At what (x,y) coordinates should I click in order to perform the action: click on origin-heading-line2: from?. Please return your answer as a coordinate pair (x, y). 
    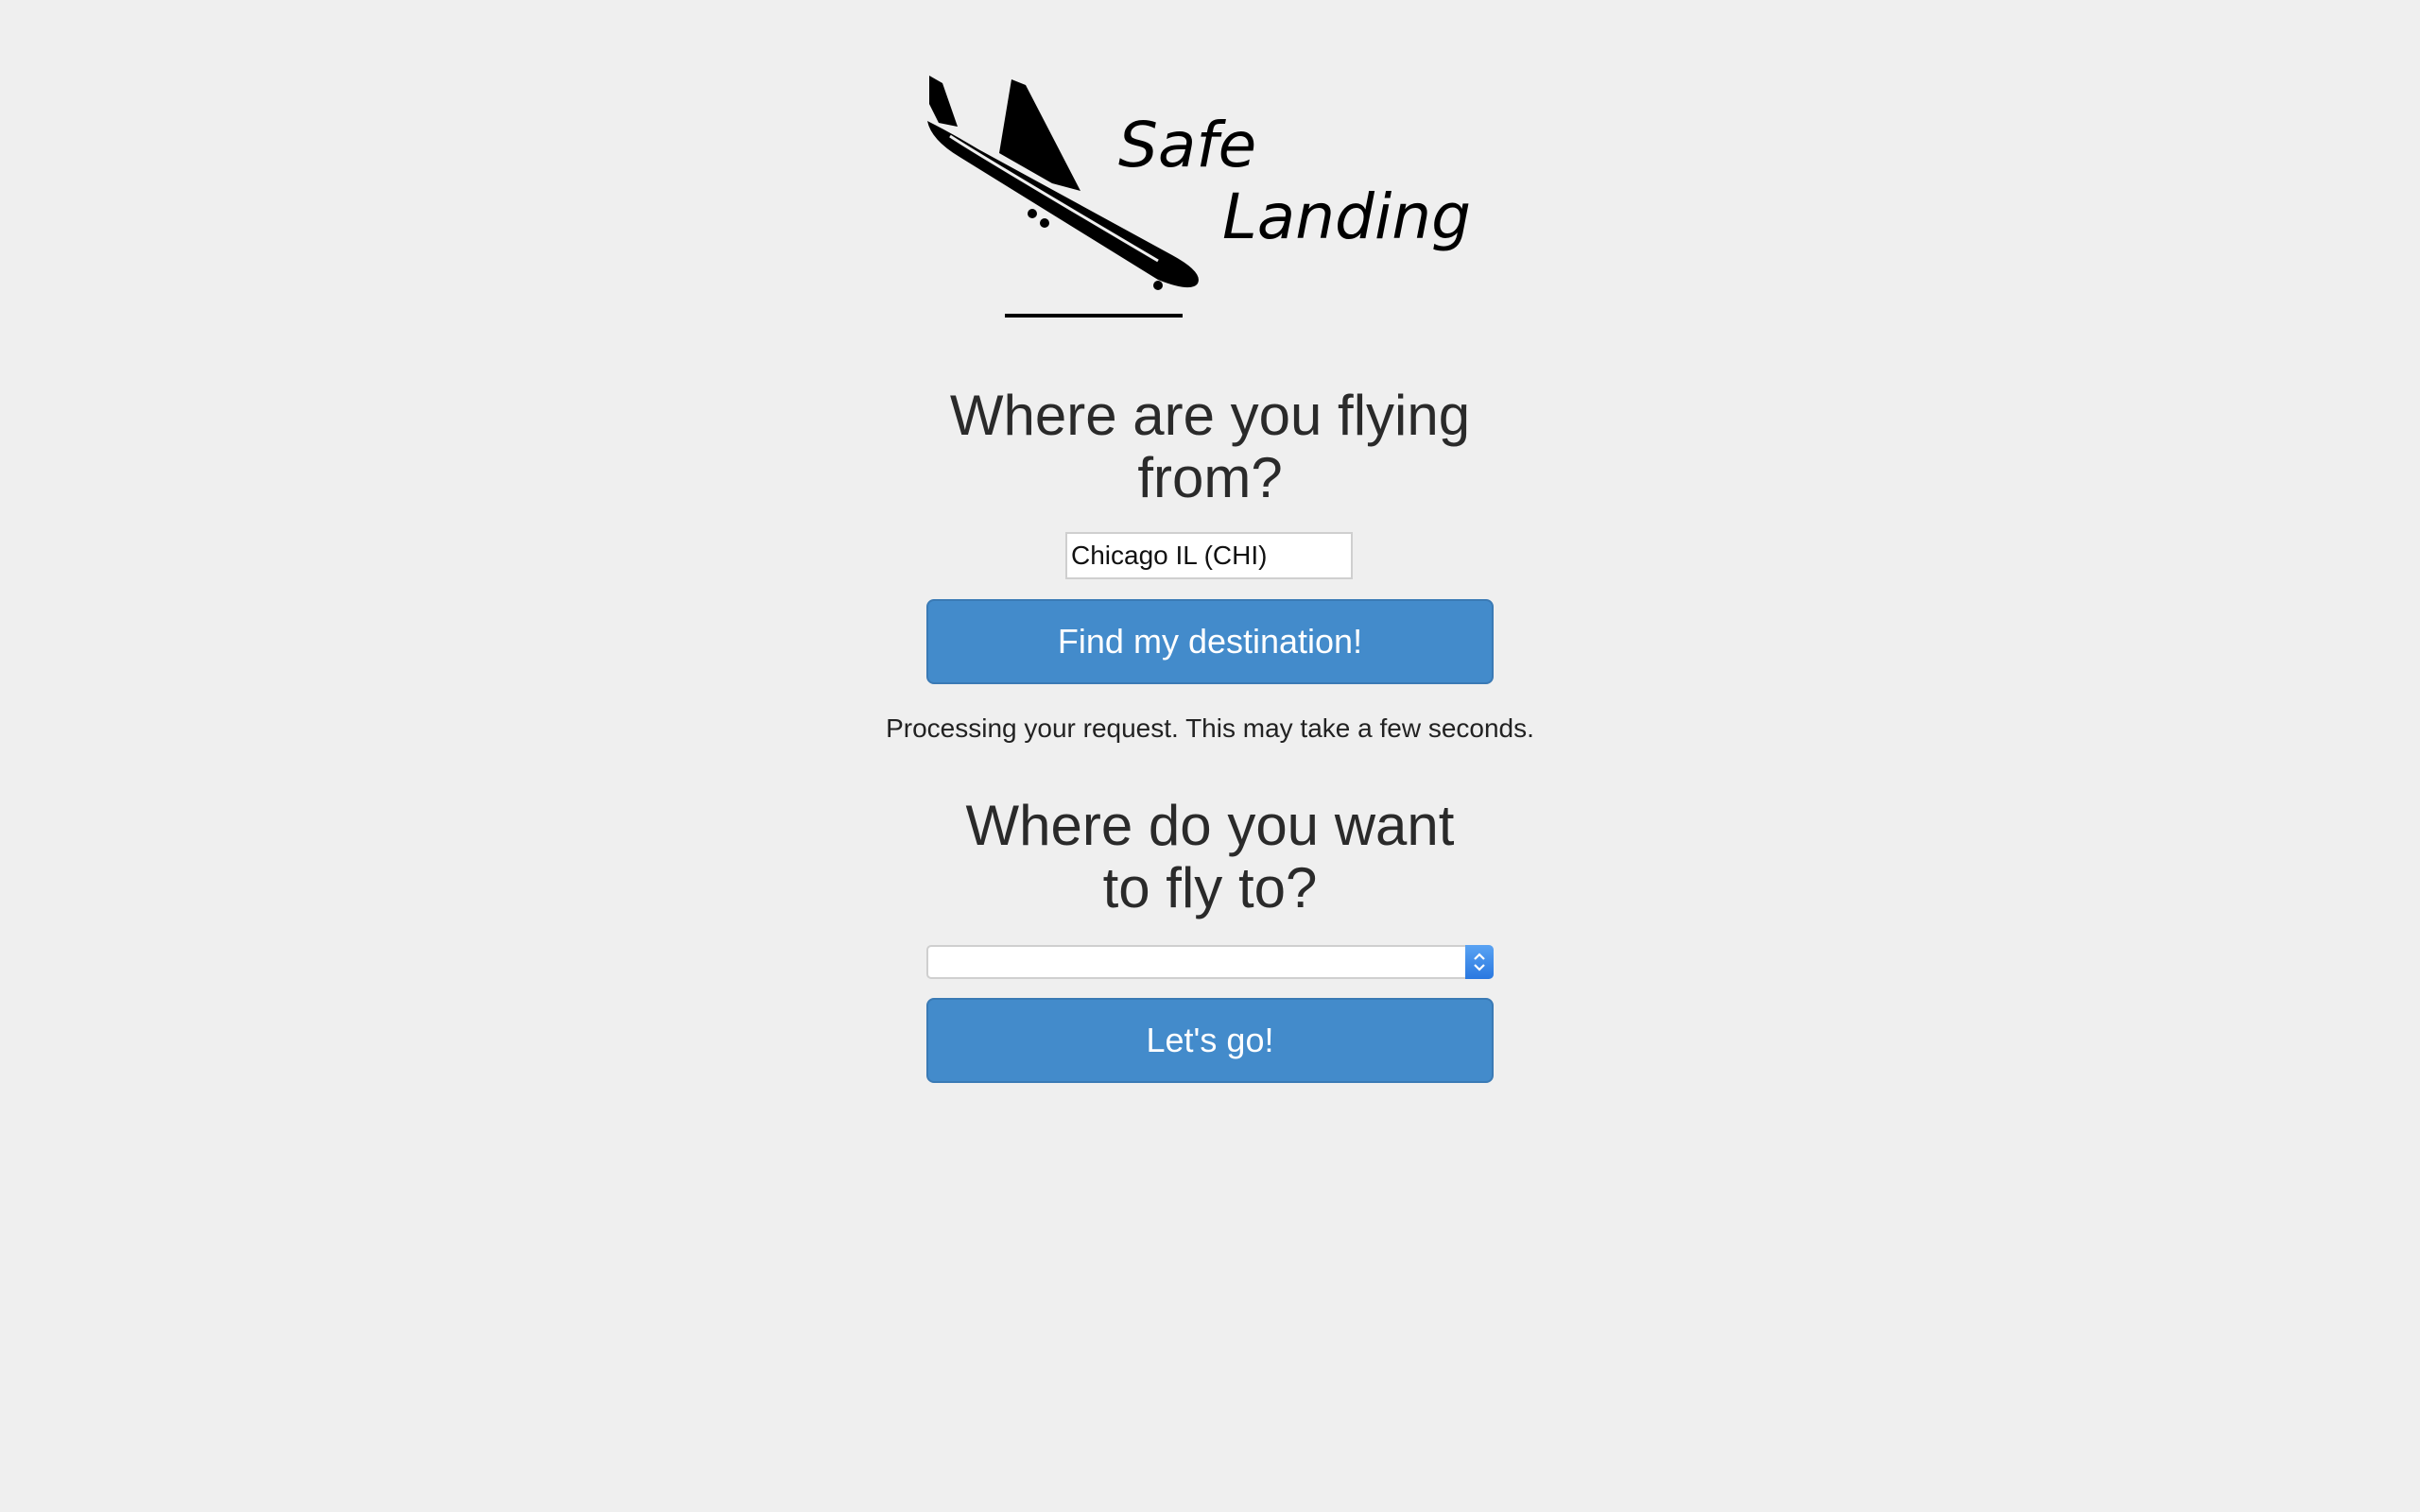
    Looking at the image, I should click on (1210, 477).